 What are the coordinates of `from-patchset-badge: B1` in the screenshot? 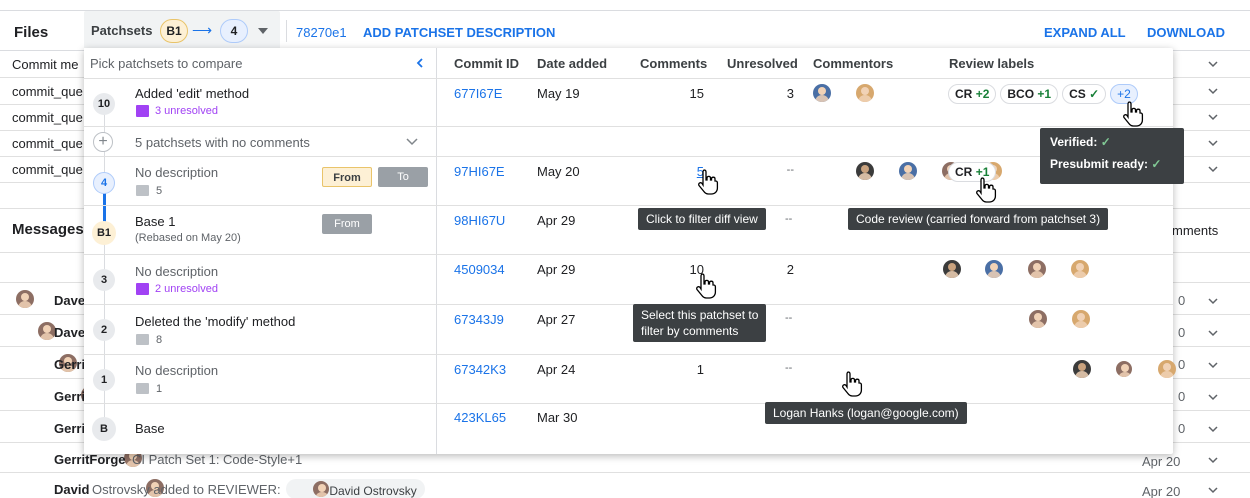 It's located at (174, 31).